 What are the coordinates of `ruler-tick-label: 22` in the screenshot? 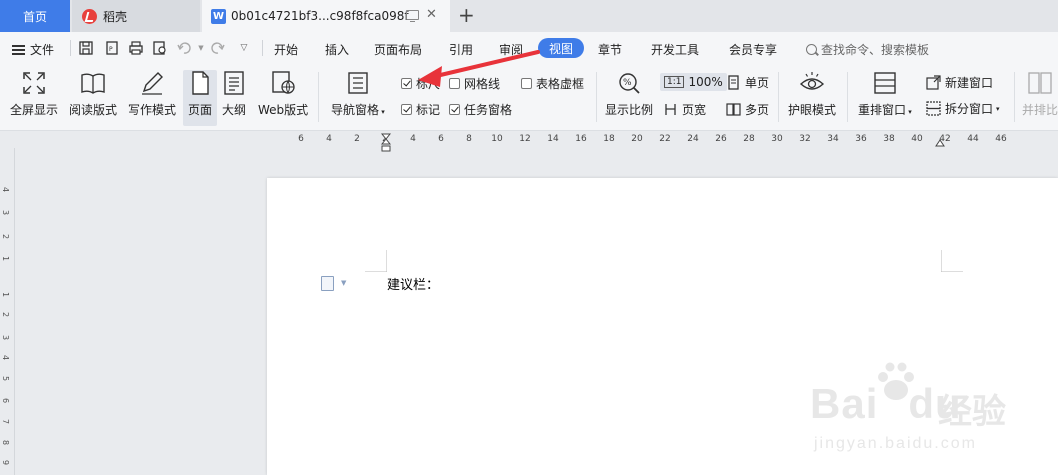 It's located at (665, 139).